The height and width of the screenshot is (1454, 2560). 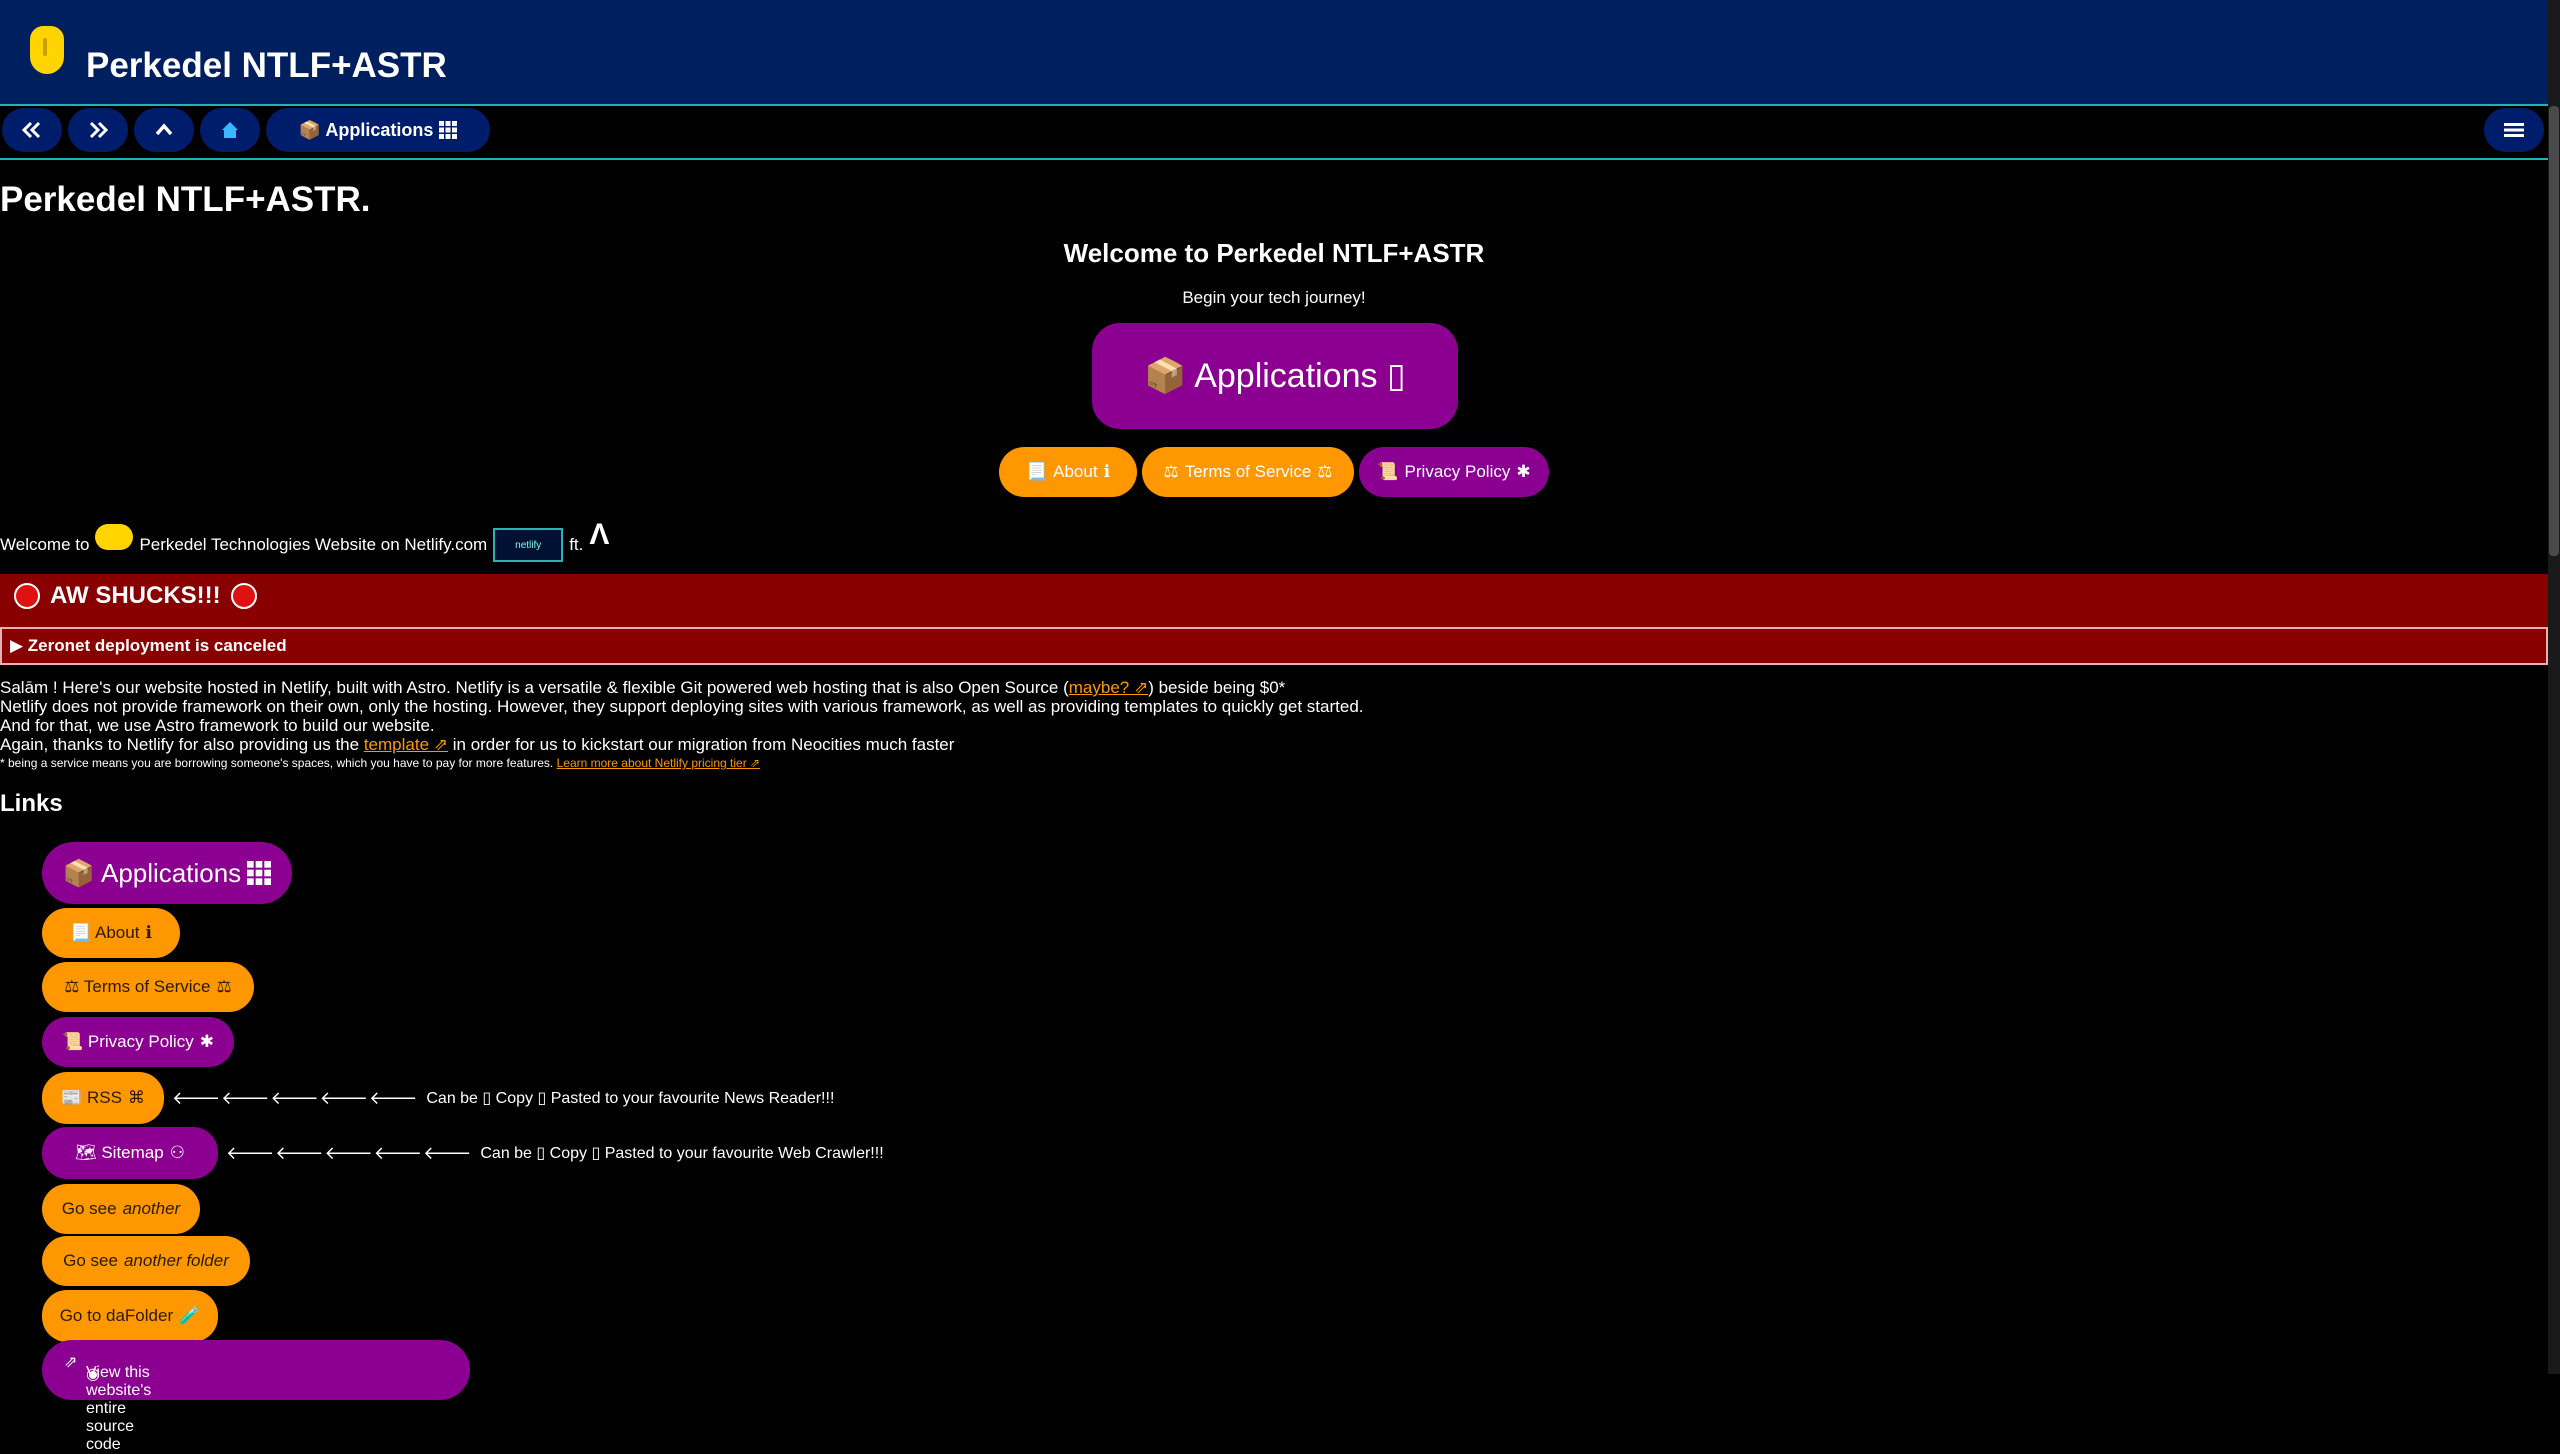 I want to click on see-another-folder-button: Go see another folder, so click(x=146, y=1261).